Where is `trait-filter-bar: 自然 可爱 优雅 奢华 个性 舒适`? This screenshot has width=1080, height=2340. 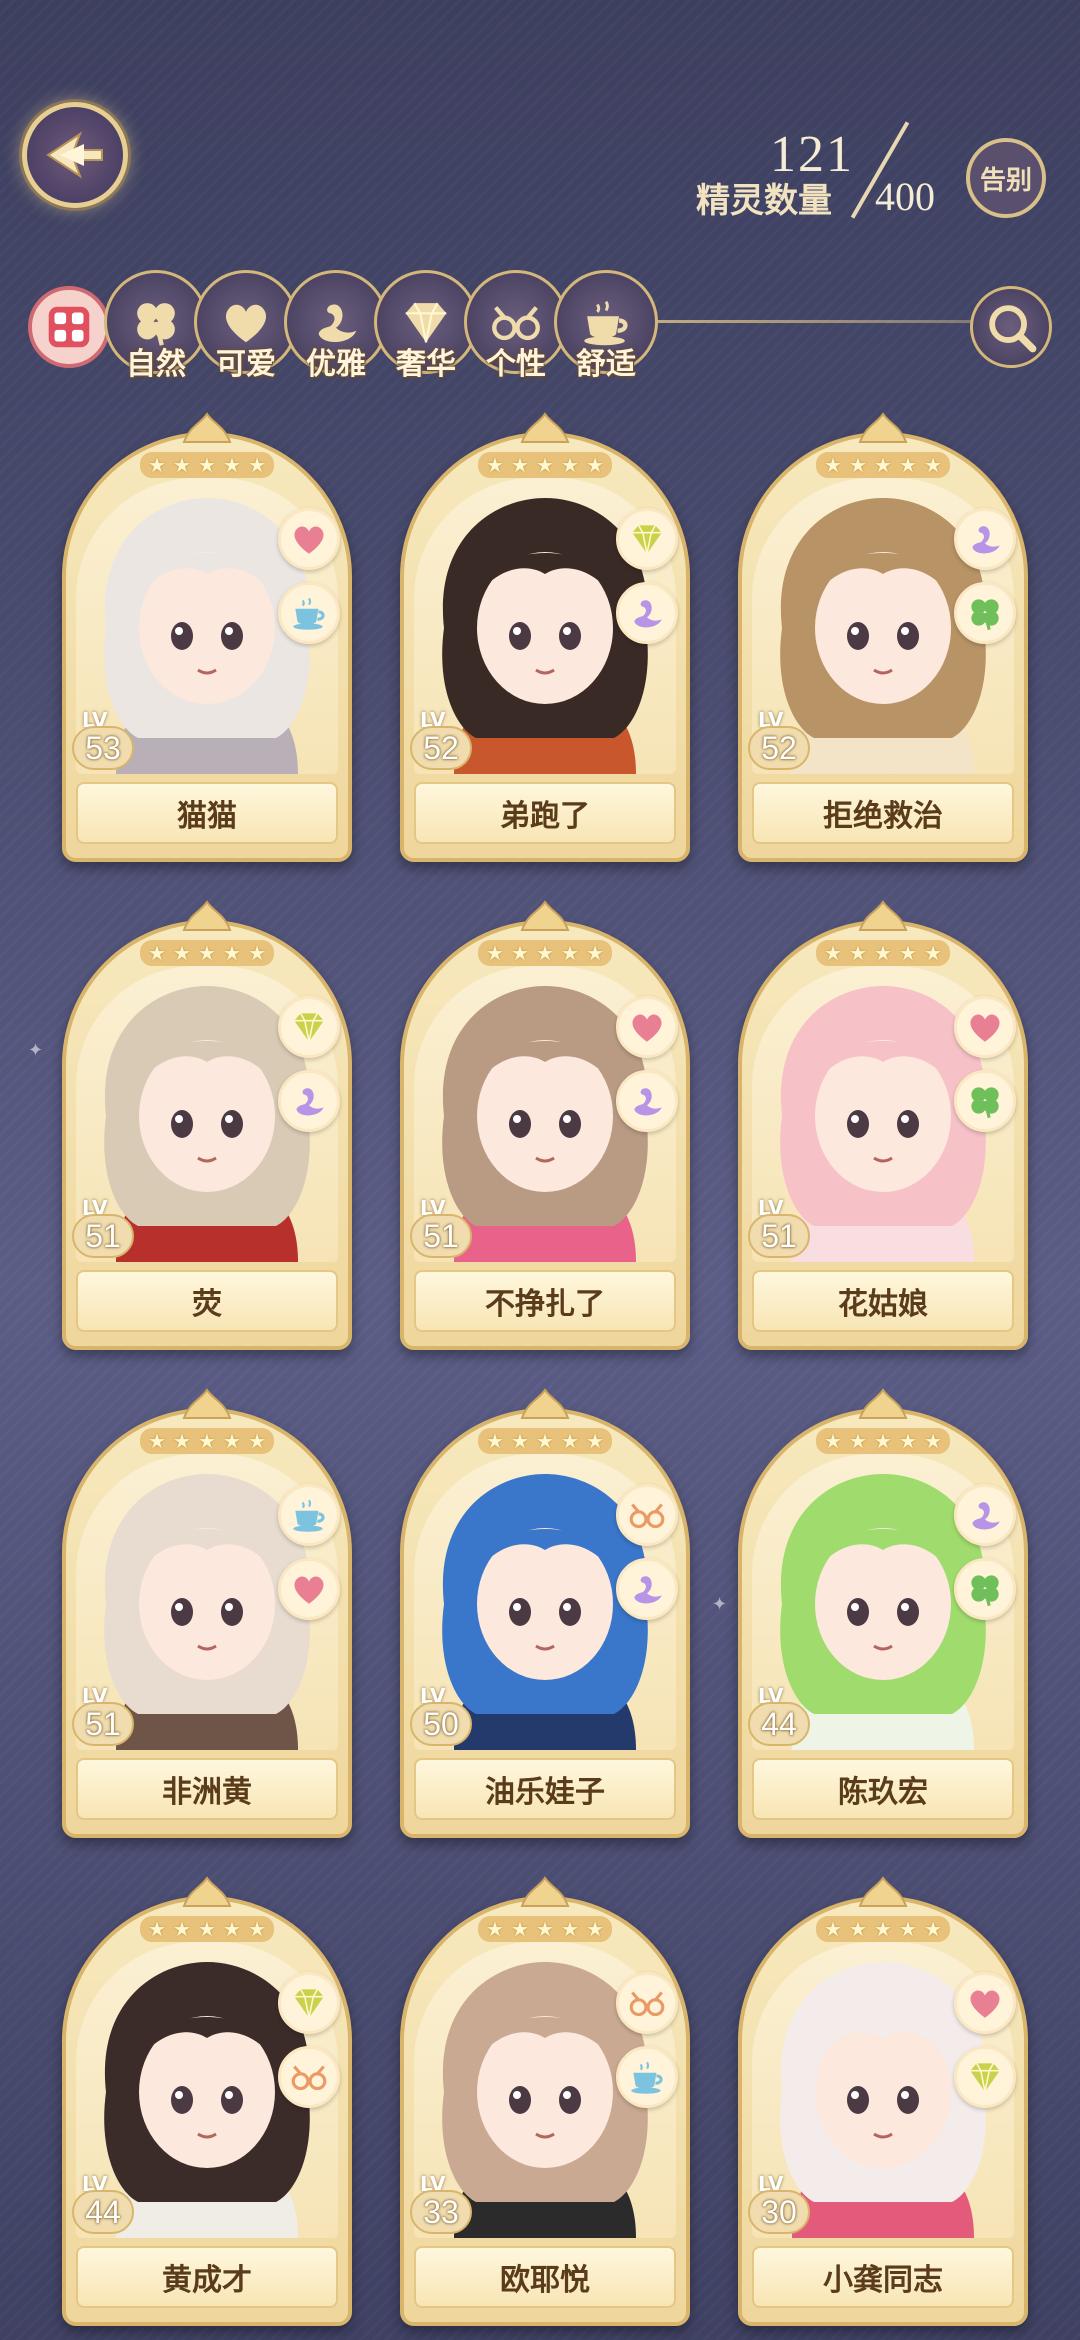 trait-filter-bar: 自然 可爱 优雅 奢华 个性 舒适 is located at coordinates (540, 327).